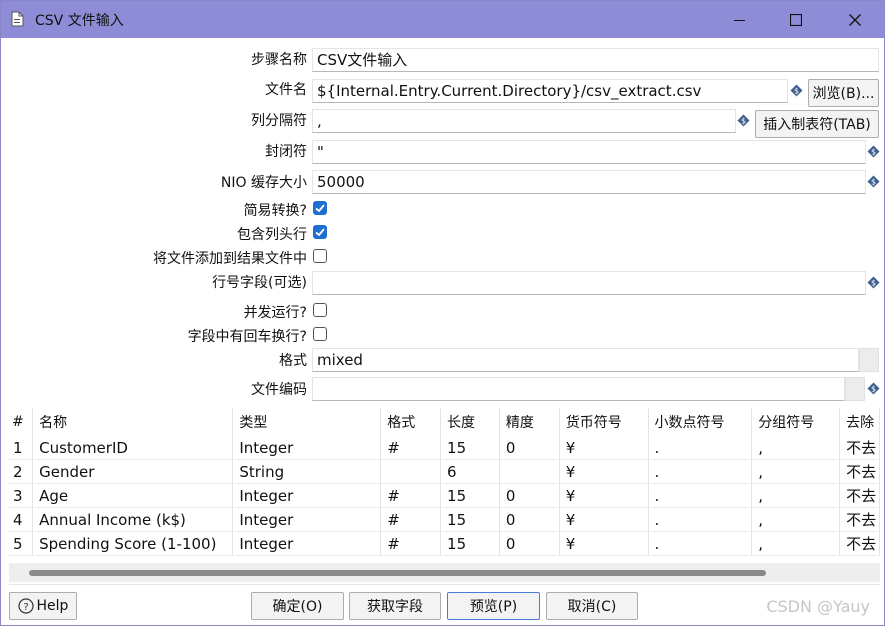 Image resolution: width=885 pixels, height=626 pixels. Describe the element at coordinates (595, 60) in the screenshot. I see `step-name-input: CSV文件输入` at that location.